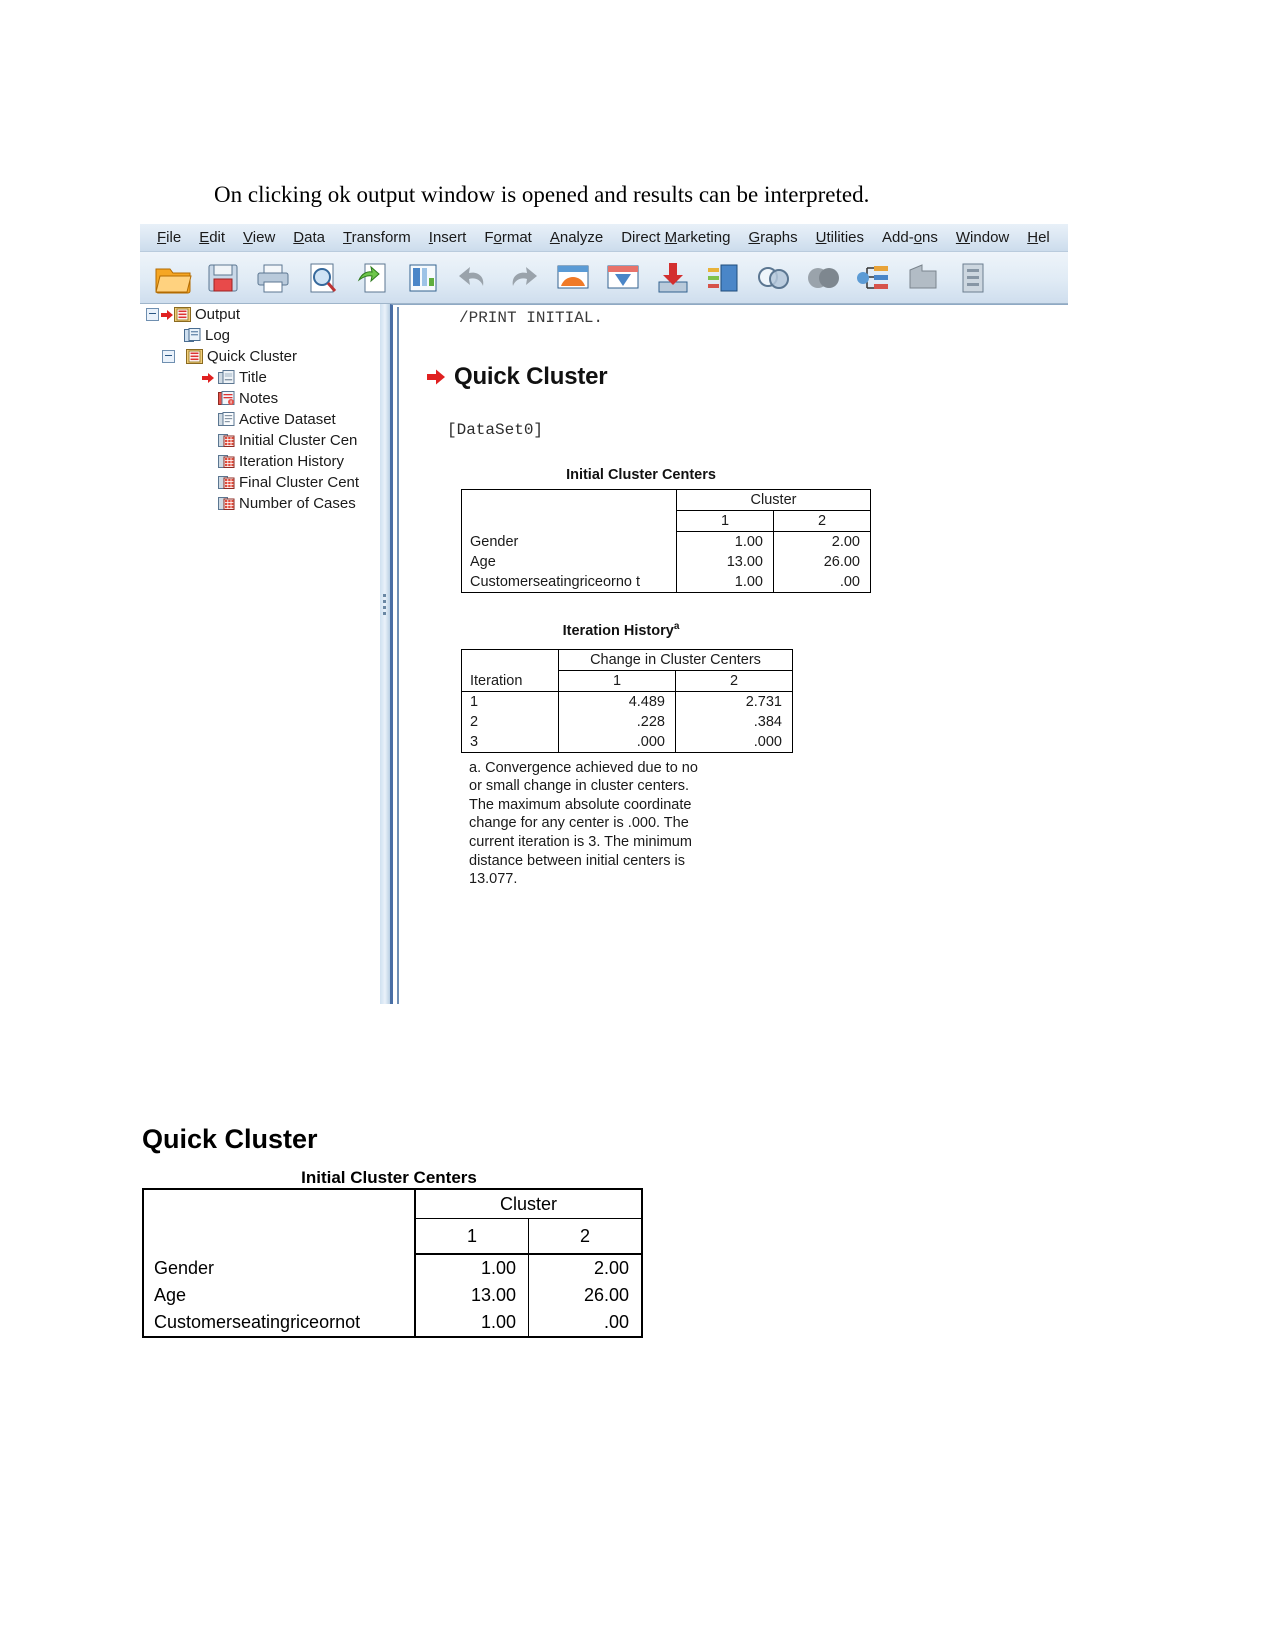 This screenshot has height=1651, width=1275. What do you see at coordinates (673, 278) in the screenshot?
I see `insert-new-icon` at bounding box center [673, 278].